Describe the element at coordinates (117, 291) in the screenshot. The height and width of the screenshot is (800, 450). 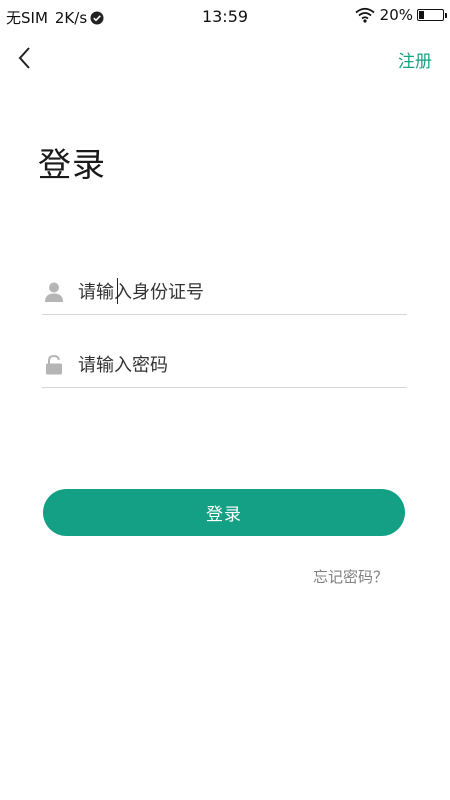
I see `text-cursor` at that location.